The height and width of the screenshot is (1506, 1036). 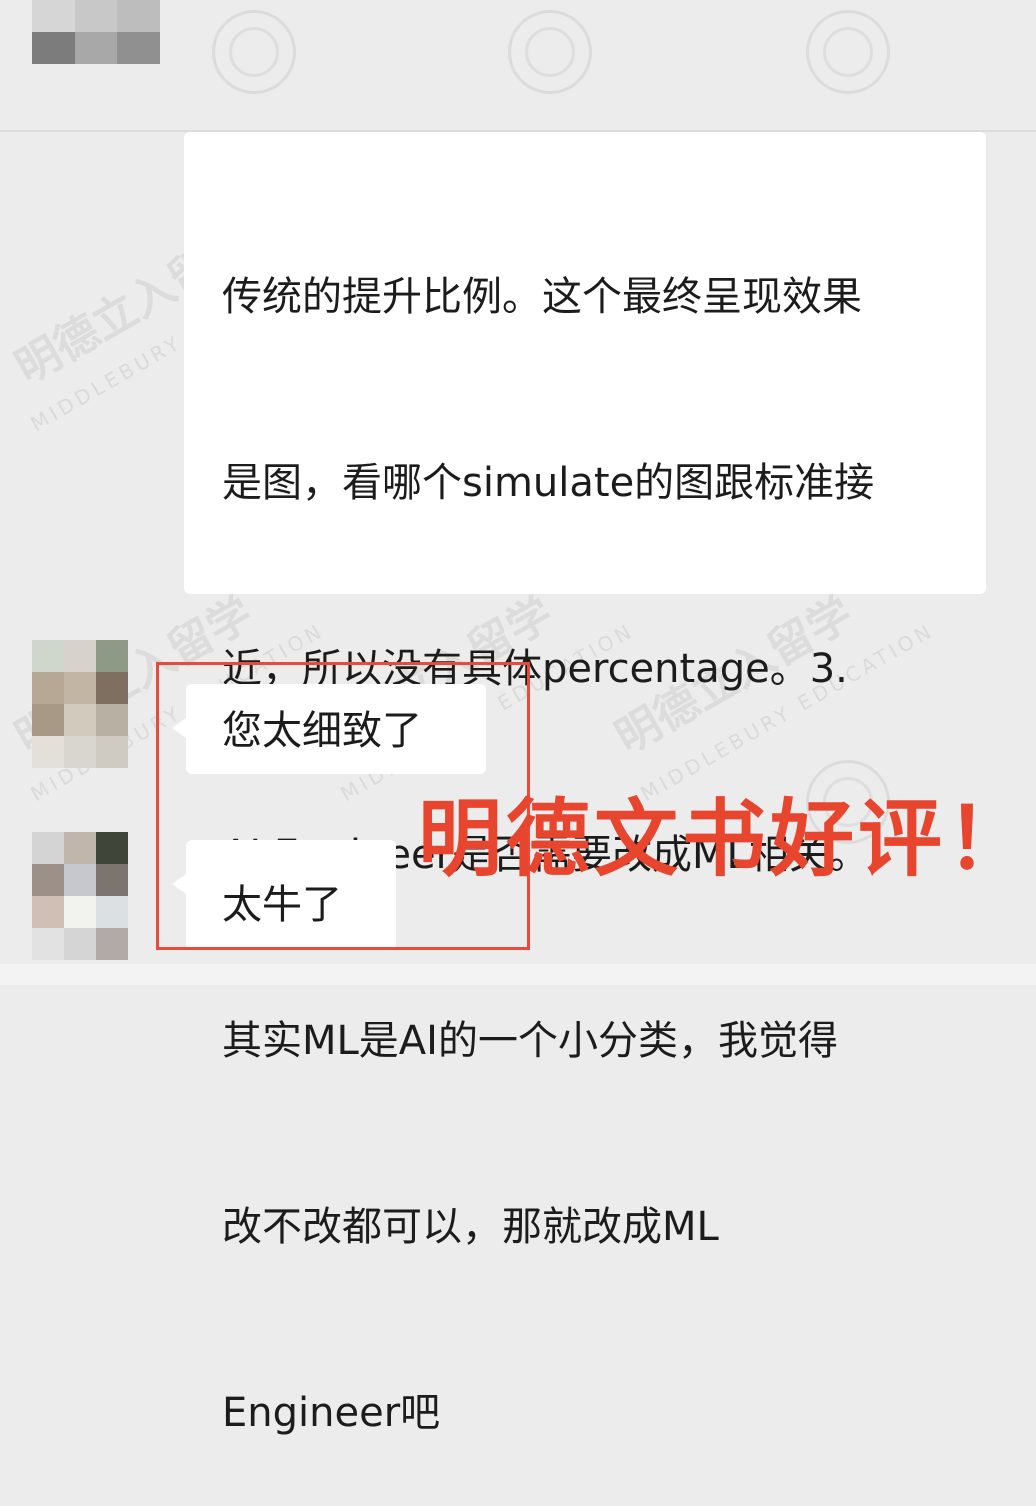 I want to click on message-line: 传统的提升比例。这个最终呈现效果, so click(x=542, y=297).